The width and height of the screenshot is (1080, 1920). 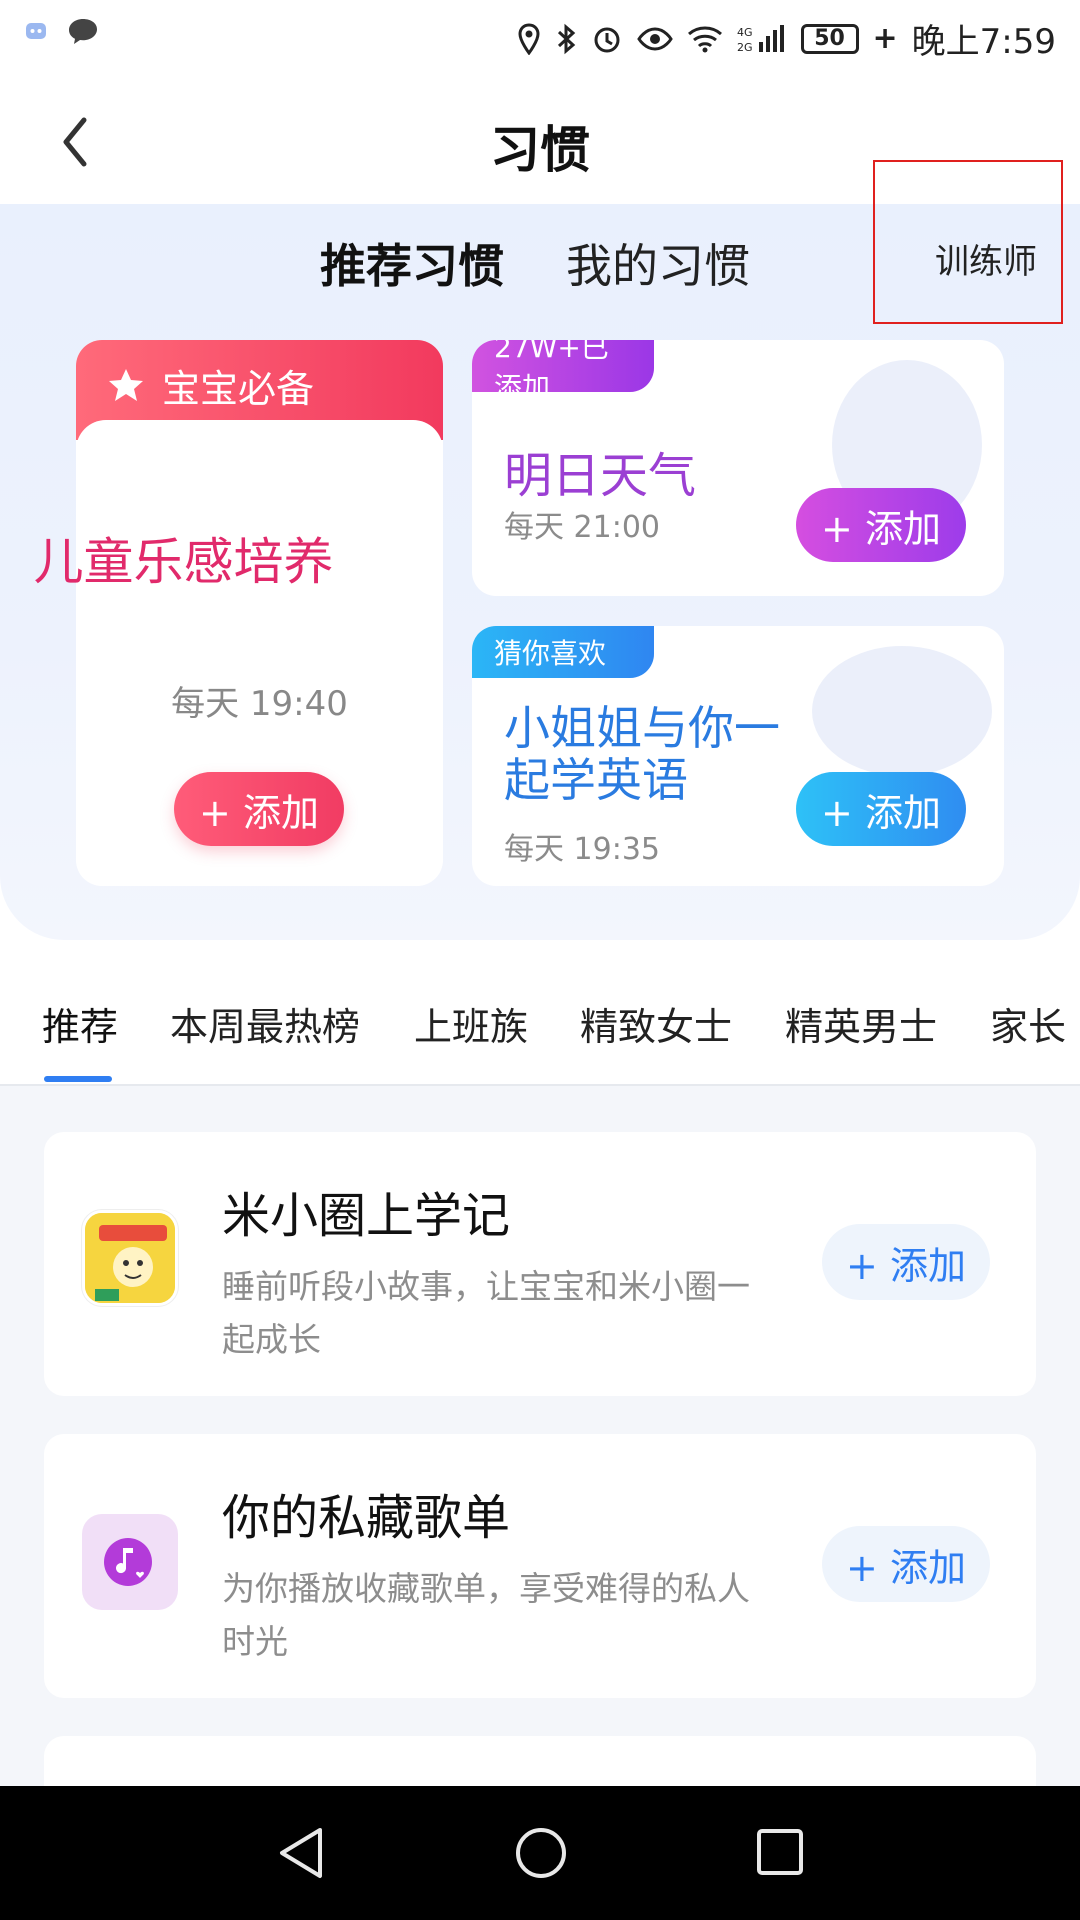 What do you see at coordinates (968, 242) in the screenshot?
I see `highlight-box` at bounding box center [968, 242].